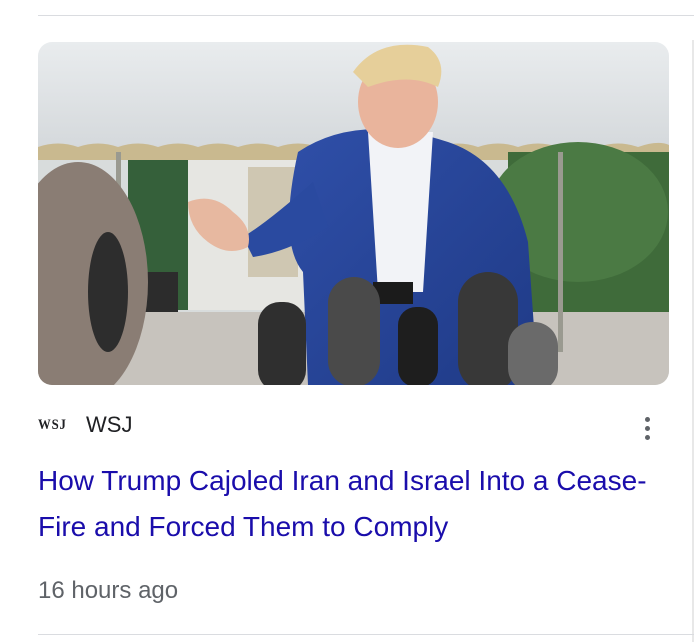 This screenshot has height=642, width=694. What do you see at coordinates (366, 634) in the screenshot?
I see `bottom-divider` at bounding box center [366, 634].